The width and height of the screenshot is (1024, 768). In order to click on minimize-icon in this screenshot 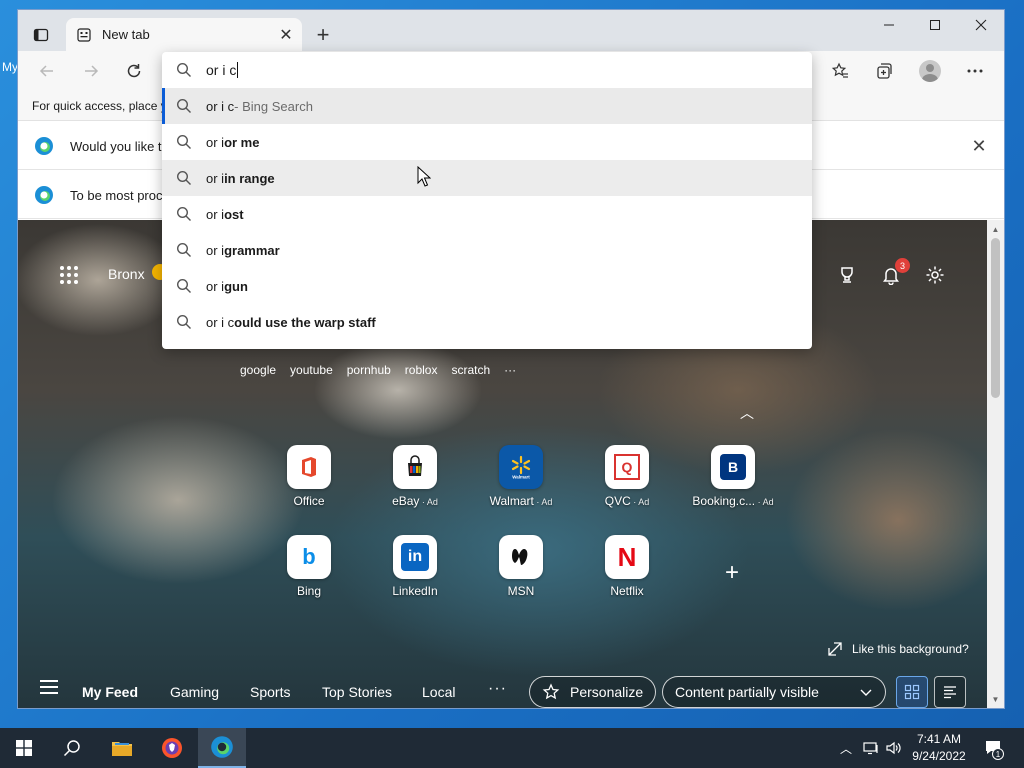, I will do `click(889, 25)`.